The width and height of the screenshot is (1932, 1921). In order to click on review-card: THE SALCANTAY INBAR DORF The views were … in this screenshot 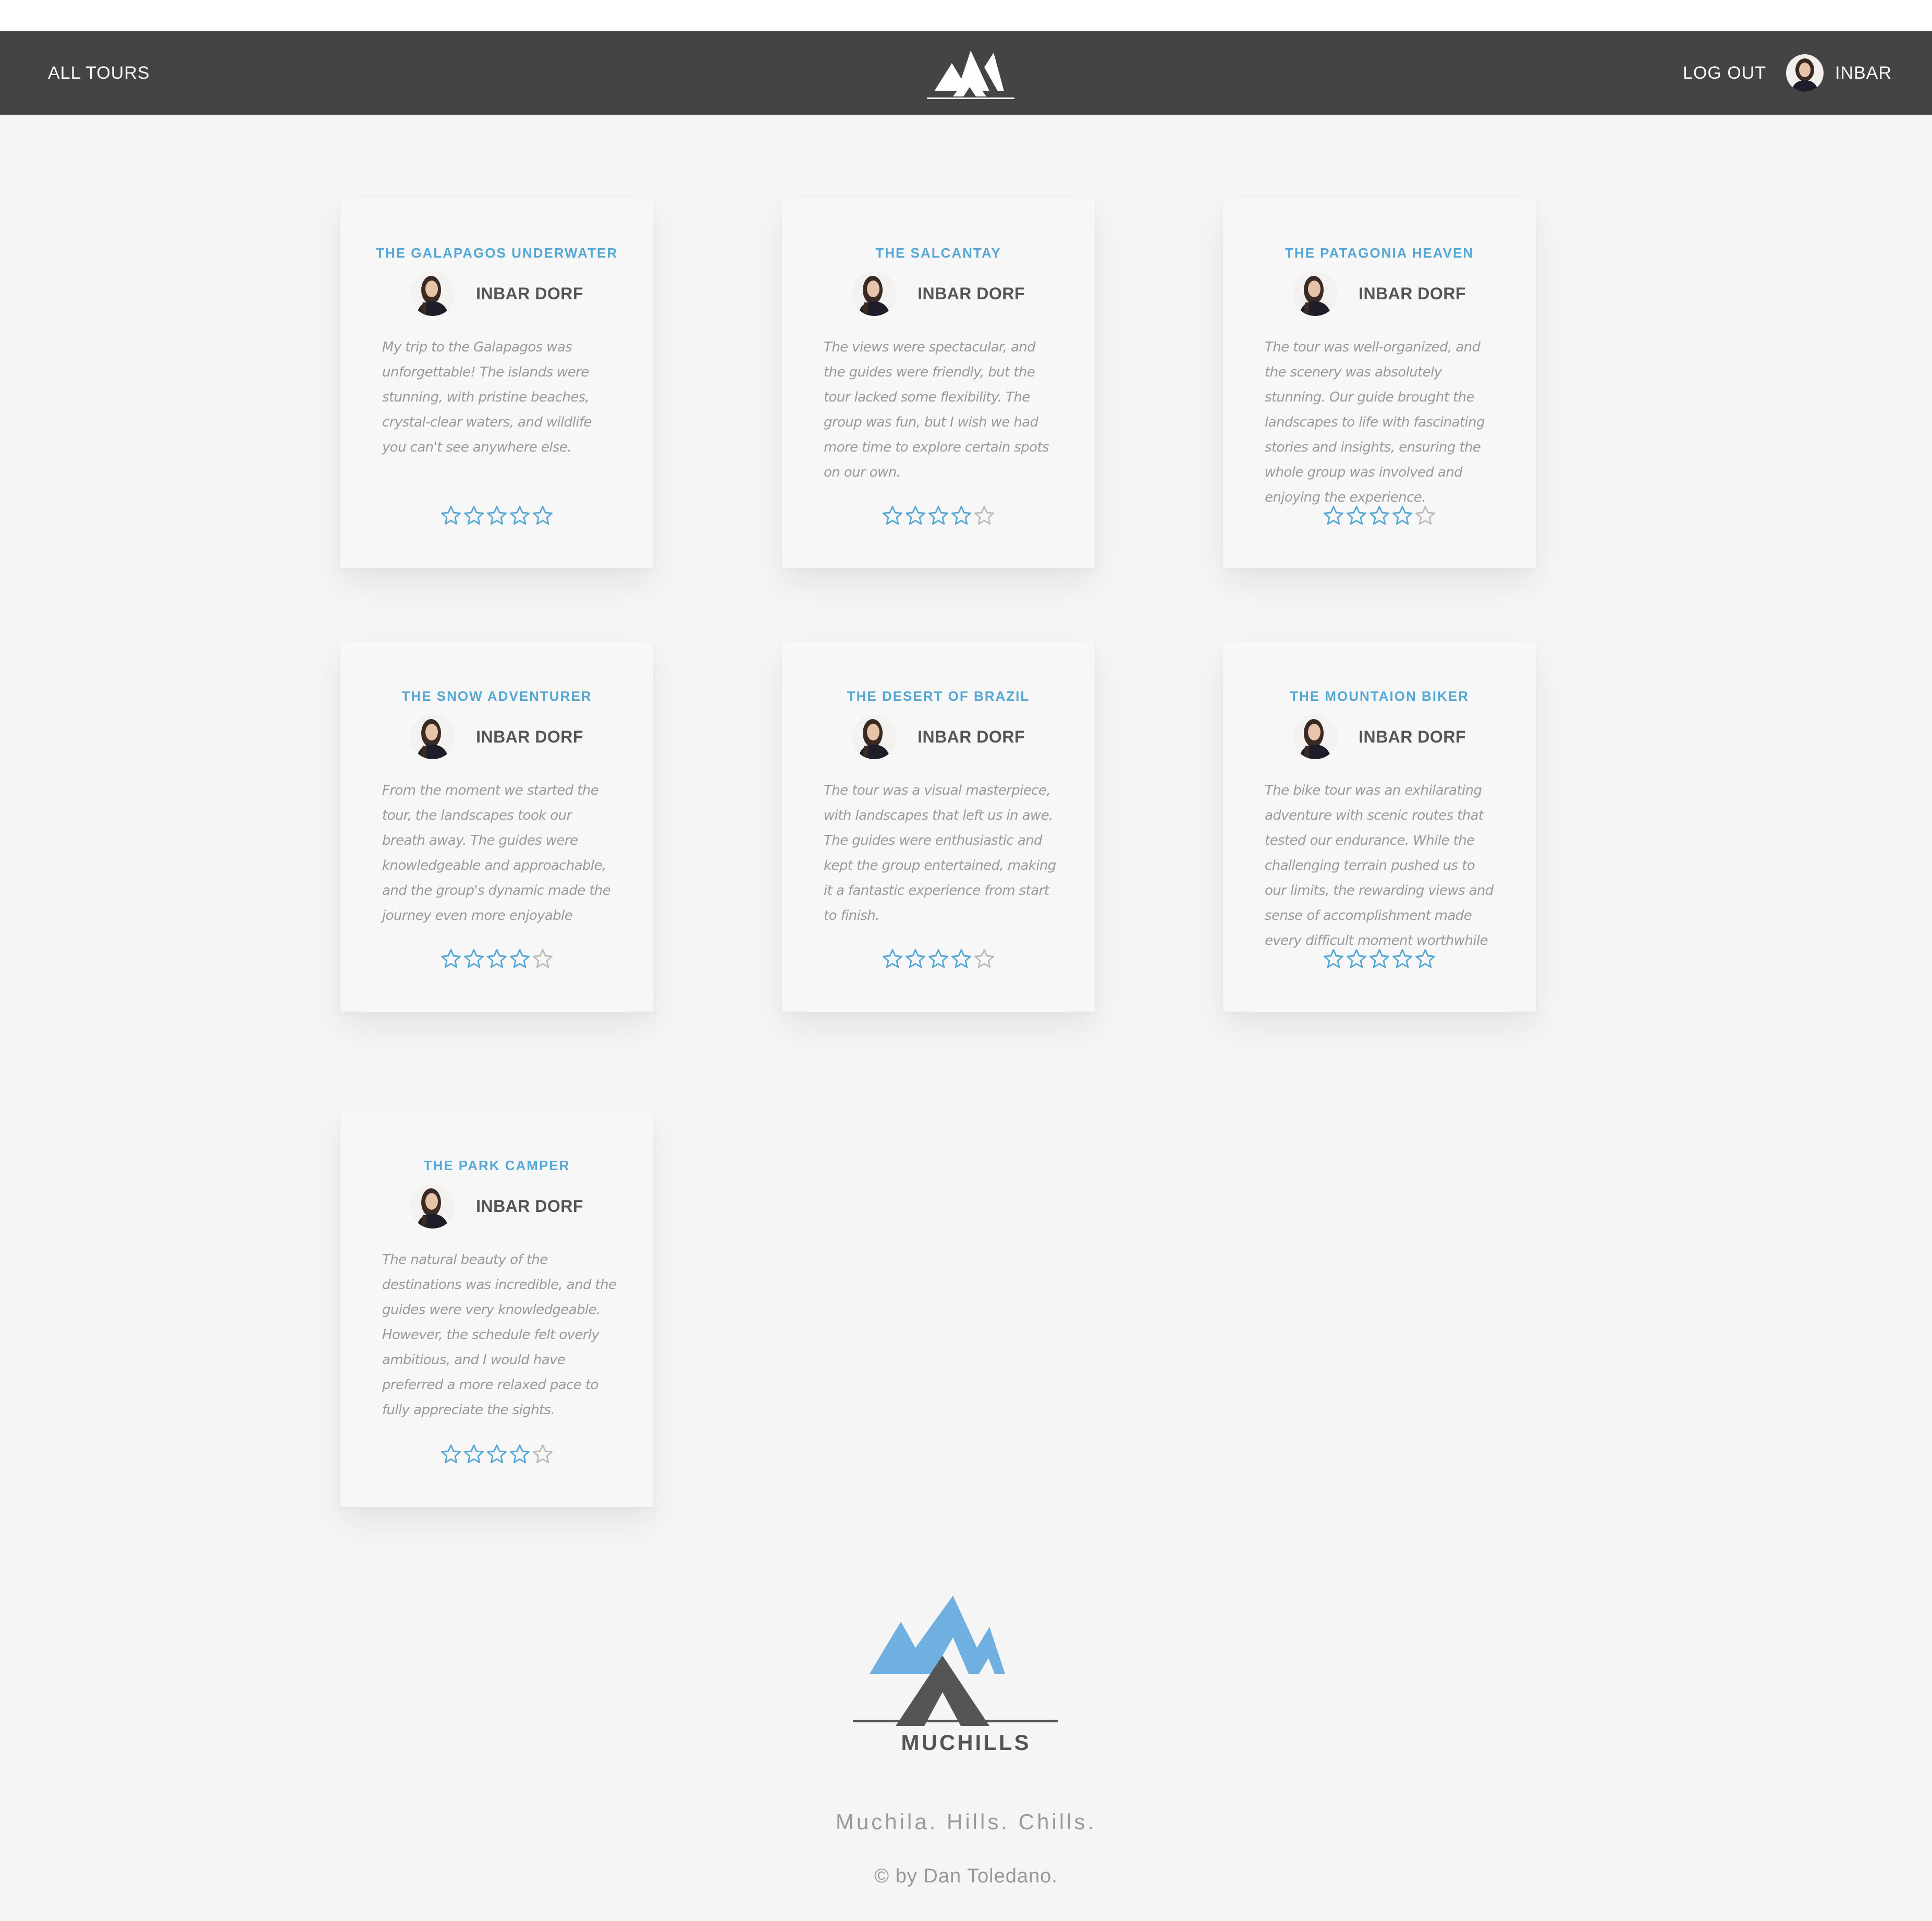, I will do `click(939, 383)`.